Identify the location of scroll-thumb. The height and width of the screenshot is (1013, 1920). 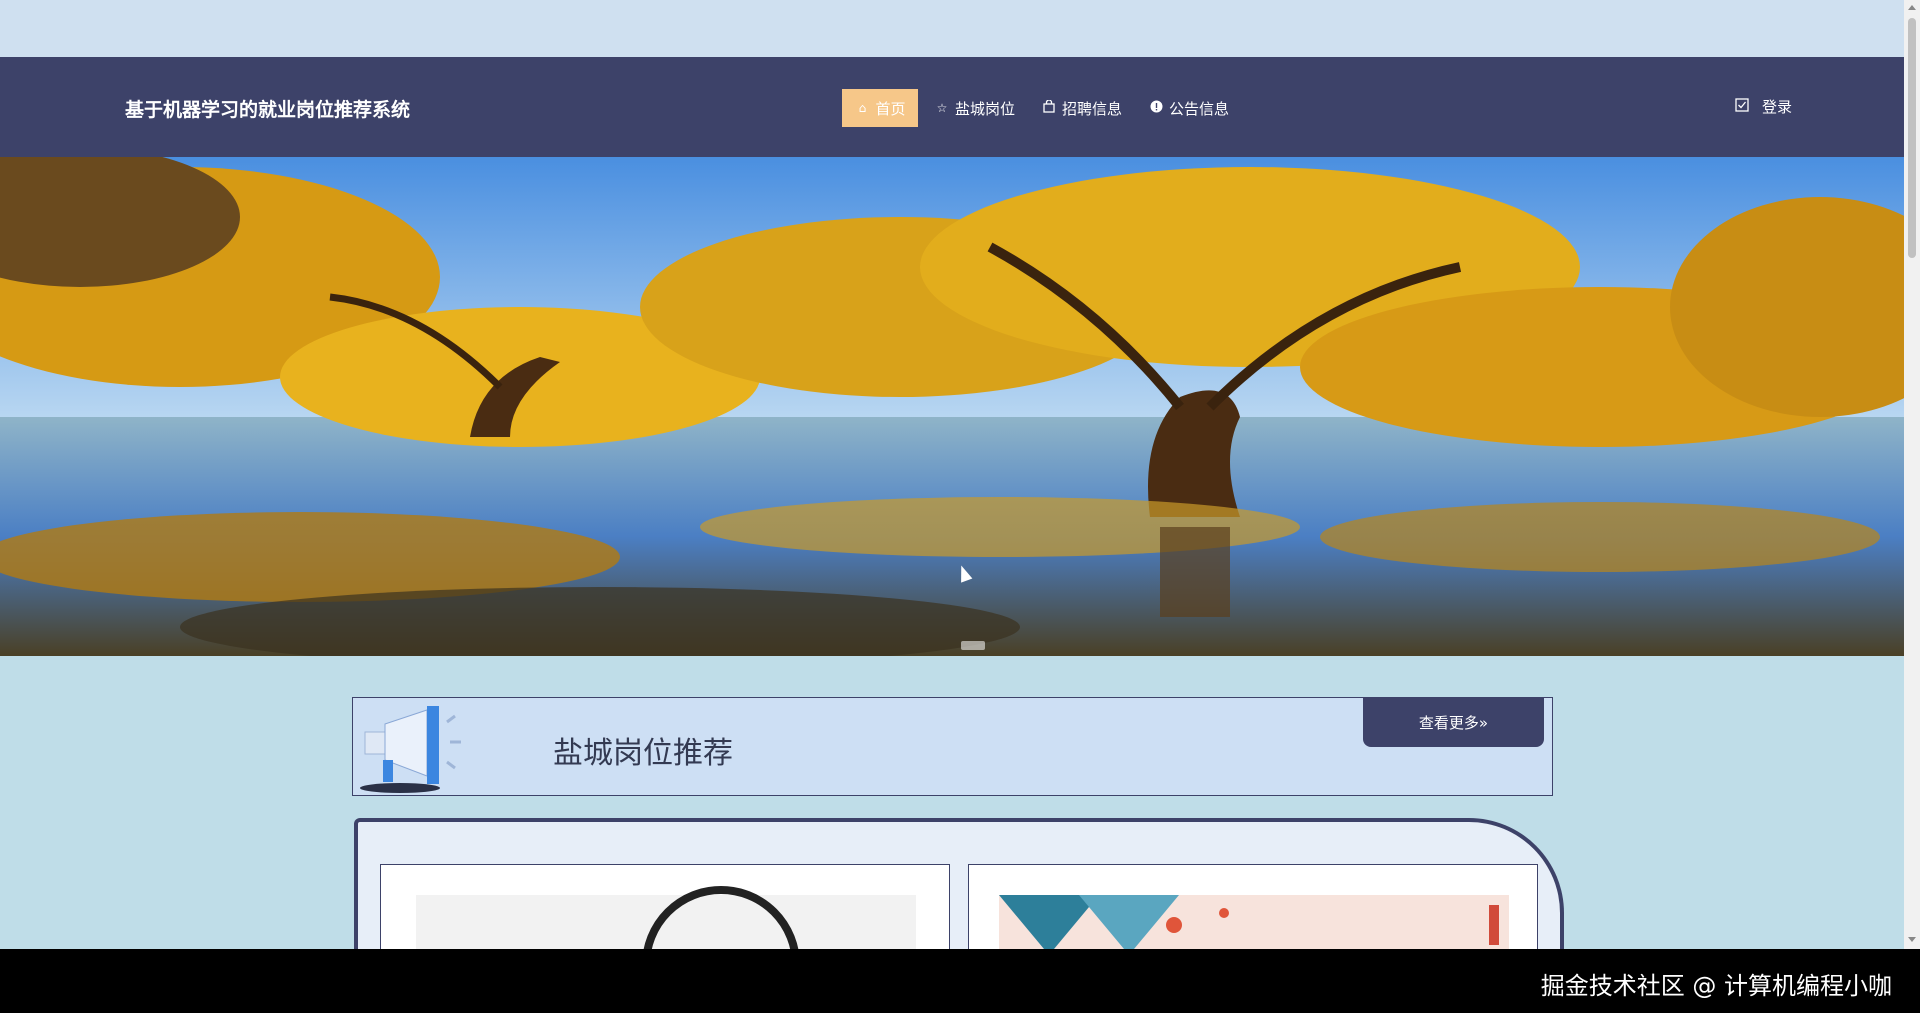
(1912, 138).